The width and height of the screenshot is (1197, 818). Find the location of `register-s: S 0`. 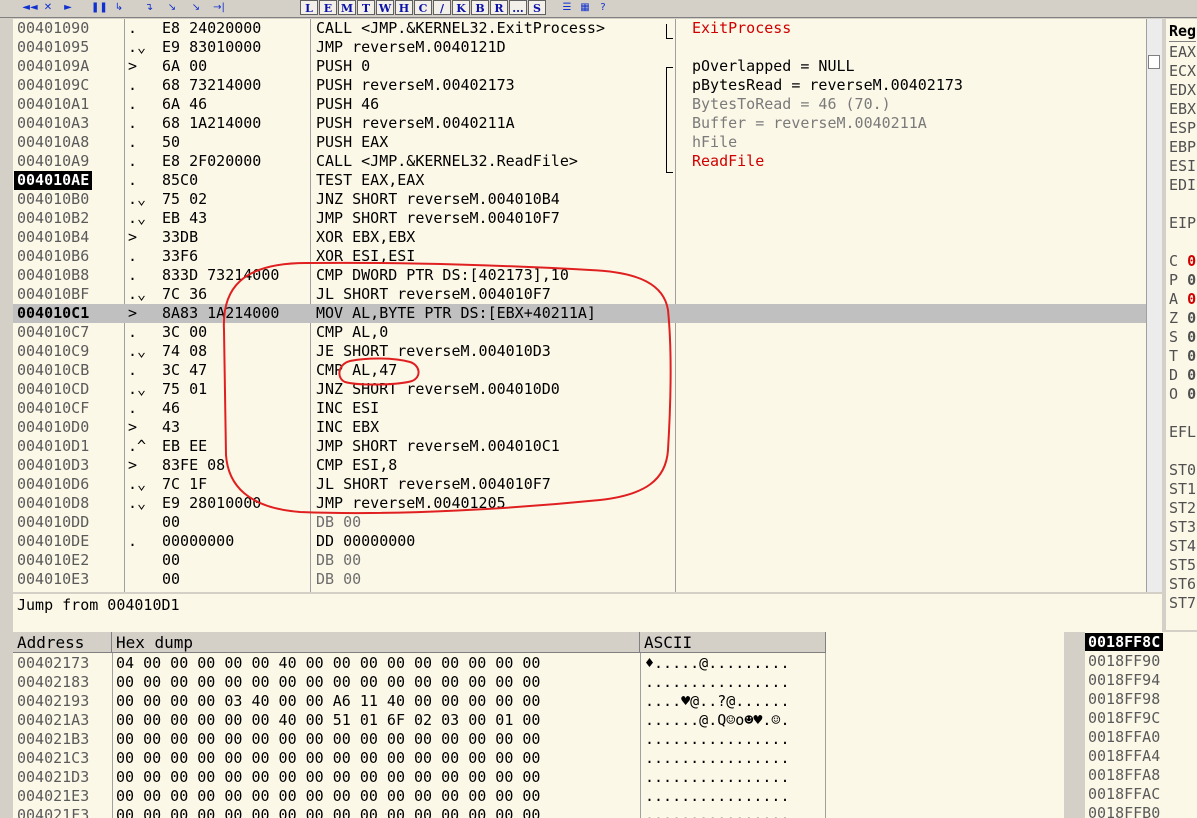

register-s: S 0 is located at coordinates (1182, 337).